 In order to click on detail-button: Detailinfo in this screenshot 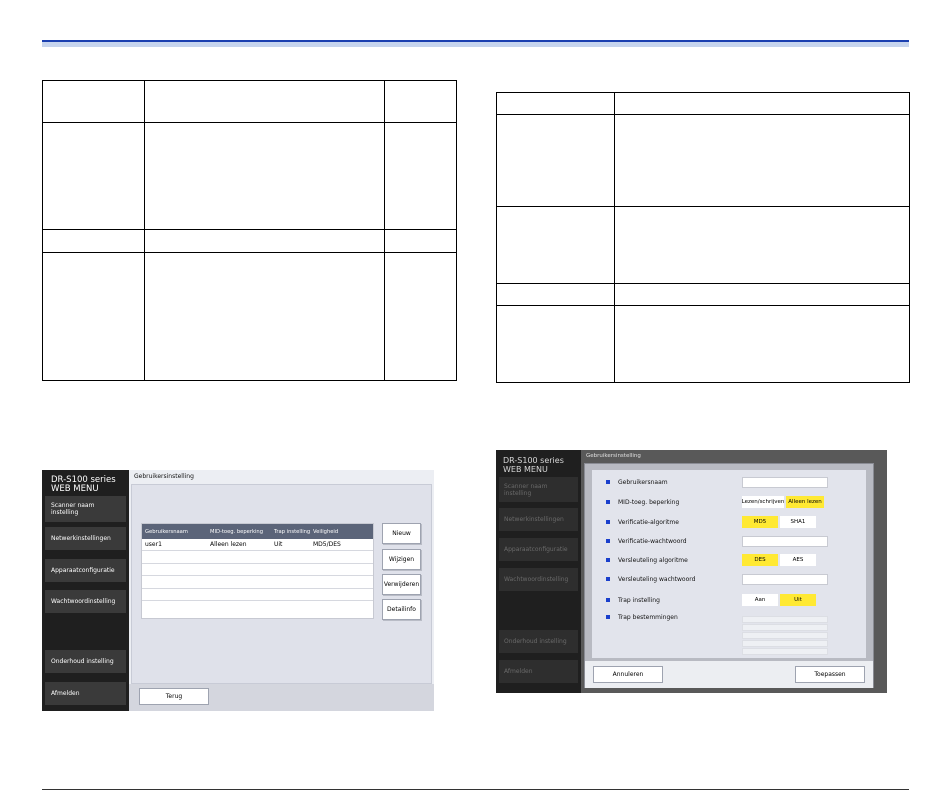, I will do `click(401, 609)`.